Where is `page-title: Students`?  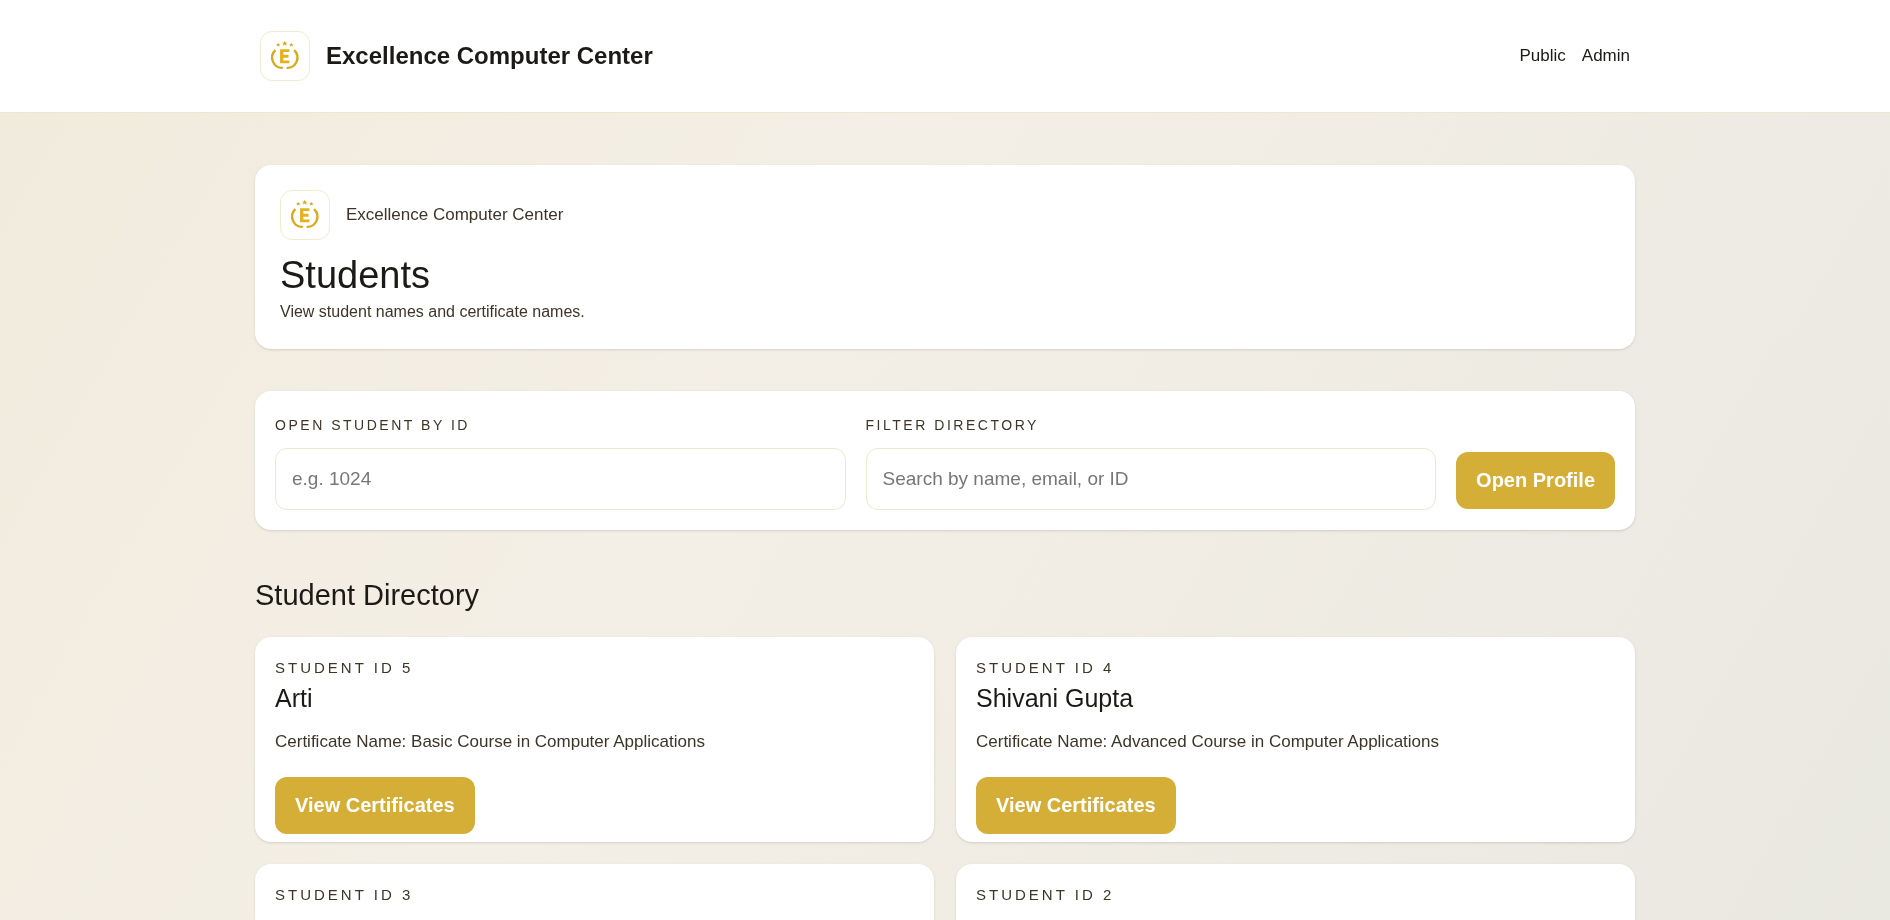
page-title: Students is located at coordinates (355, 275).